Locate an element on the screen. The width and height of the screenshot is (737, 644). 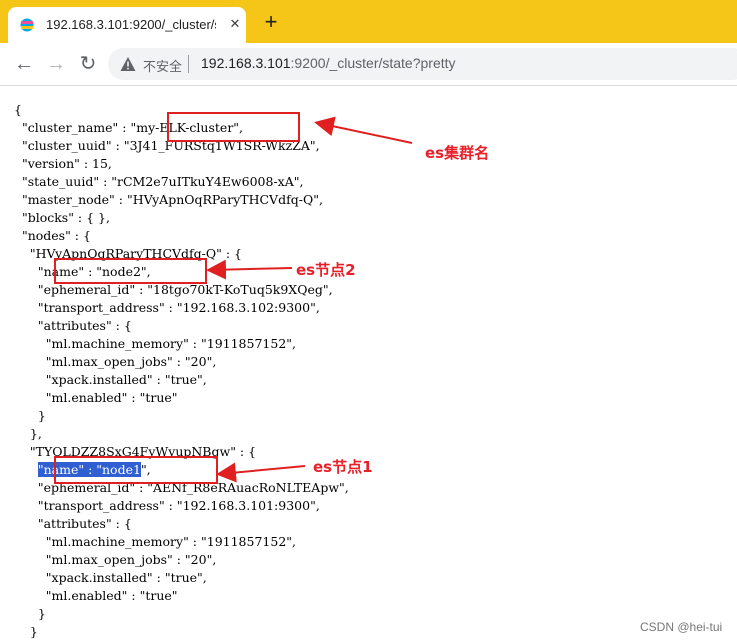
watermark: CSDN @hei-tui is located at coordinates (681, 627).